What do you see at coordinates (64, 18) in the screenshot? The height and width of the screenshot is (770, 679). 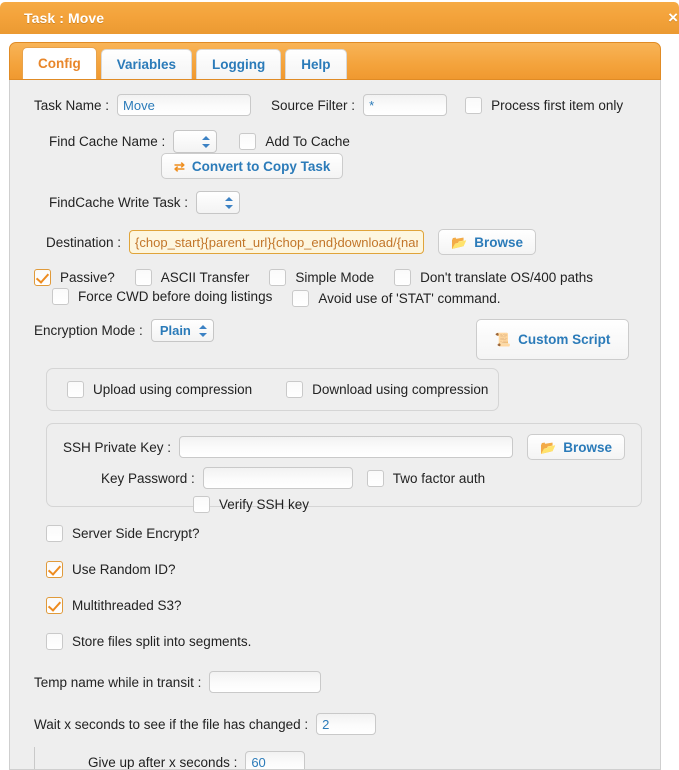 I see `dialog-title: Task : Move` at bounding box center [64, 18].